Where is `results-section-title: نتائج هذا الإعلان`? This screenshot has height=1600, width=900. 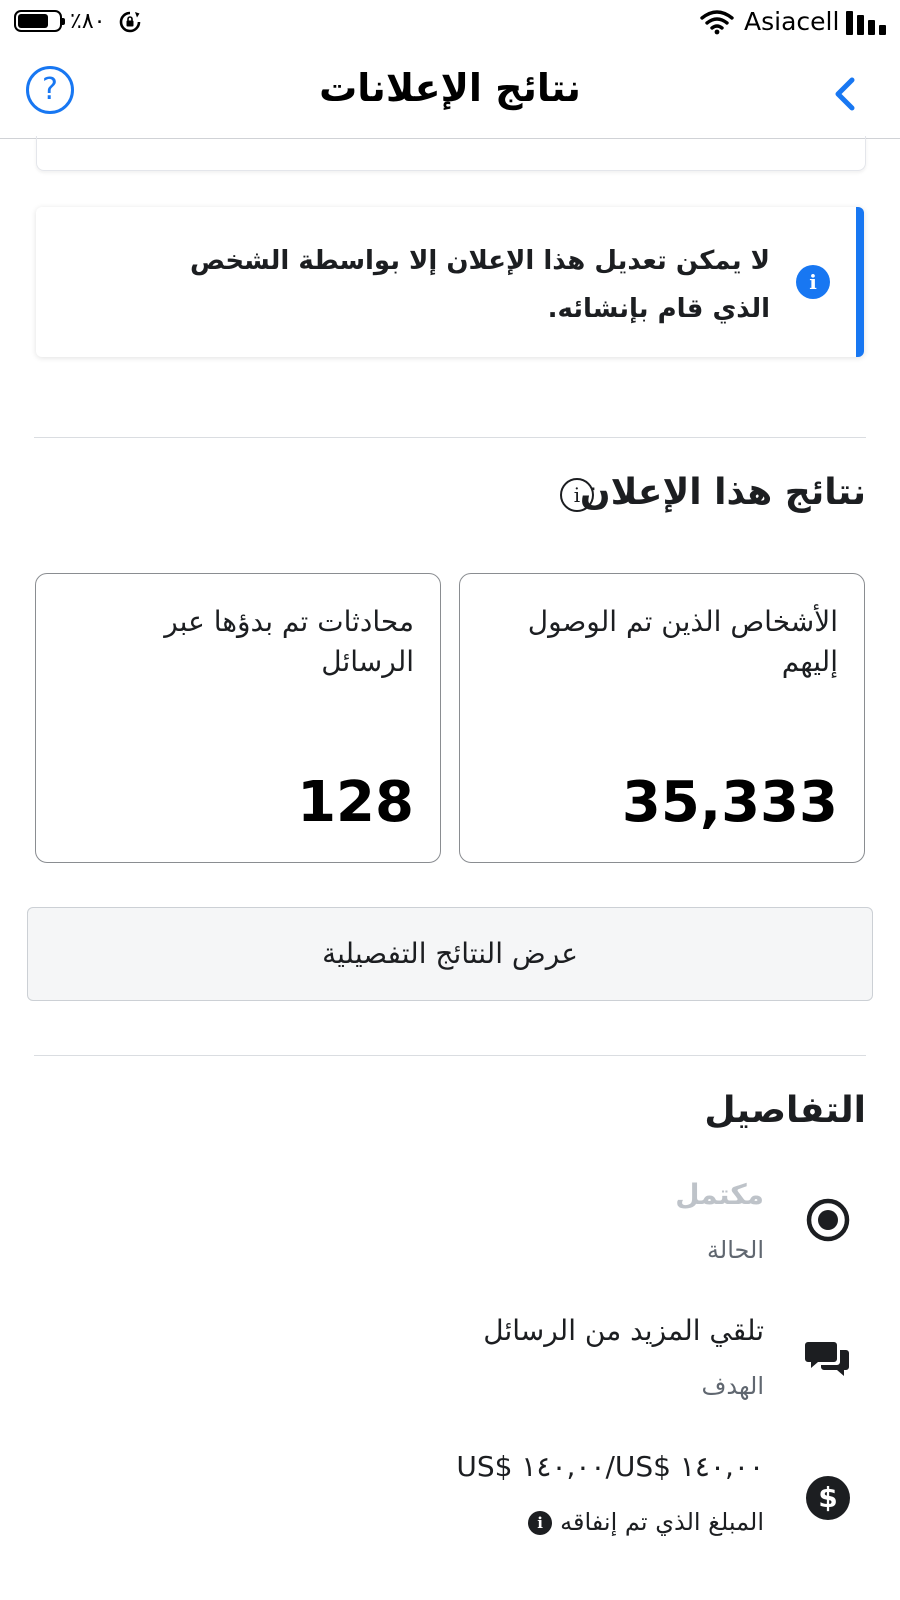
results-section-title: نتائج هذا الإعلان is located at coordinates (722, 492).